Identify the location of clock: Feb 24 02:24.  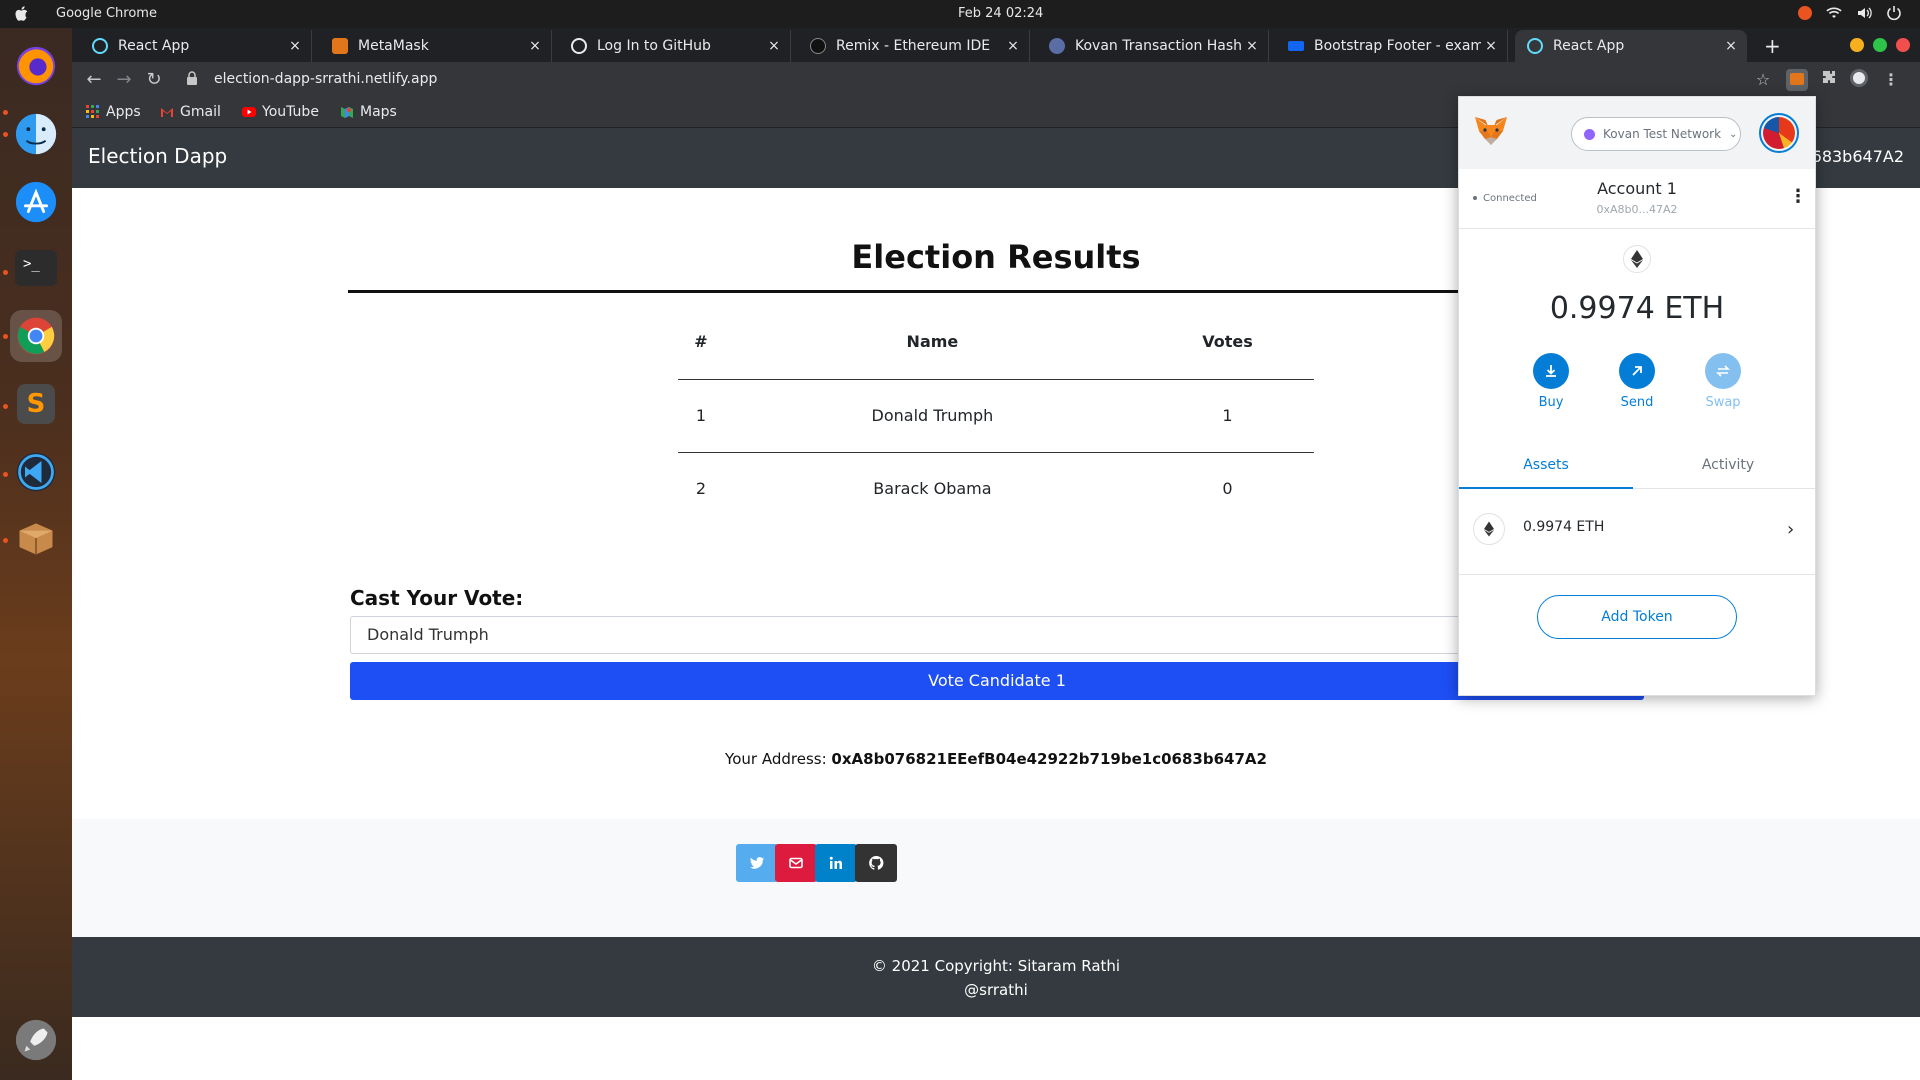
(1000, 13).